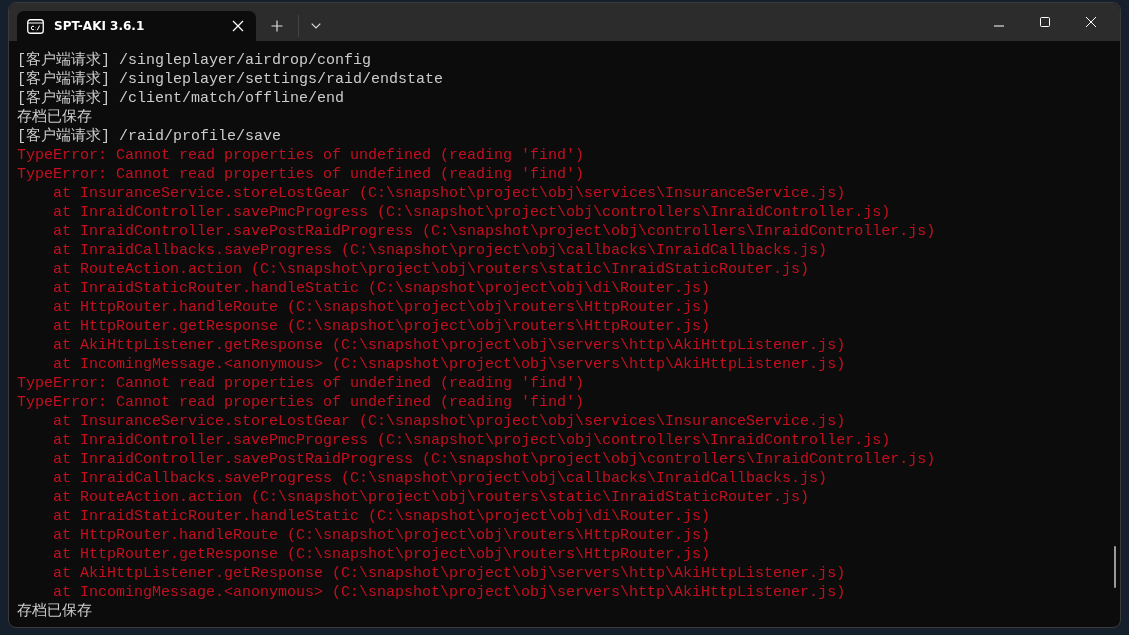 Image resolution: width=1129 pixels, height=635 pixels. I want to click on console-line: [客户端请求] /singleplayer/settings/raid/endstate, so click(231, 79).